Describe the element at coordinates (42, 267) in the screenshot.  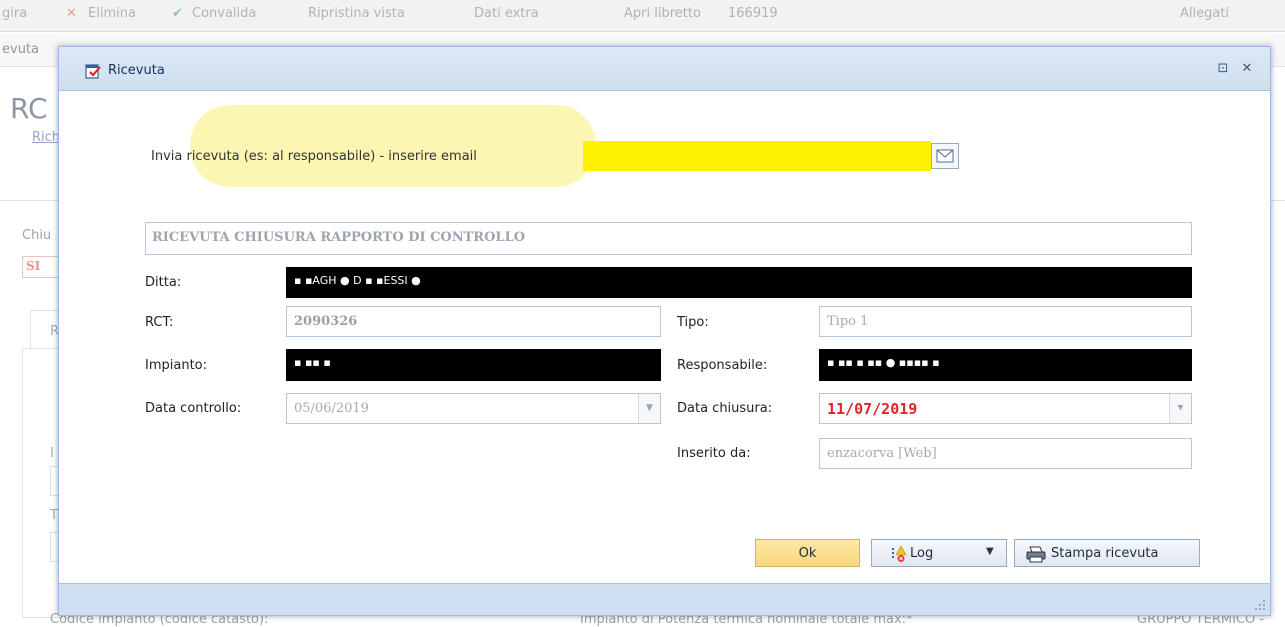
I see `background-field-si: SI` at that location.